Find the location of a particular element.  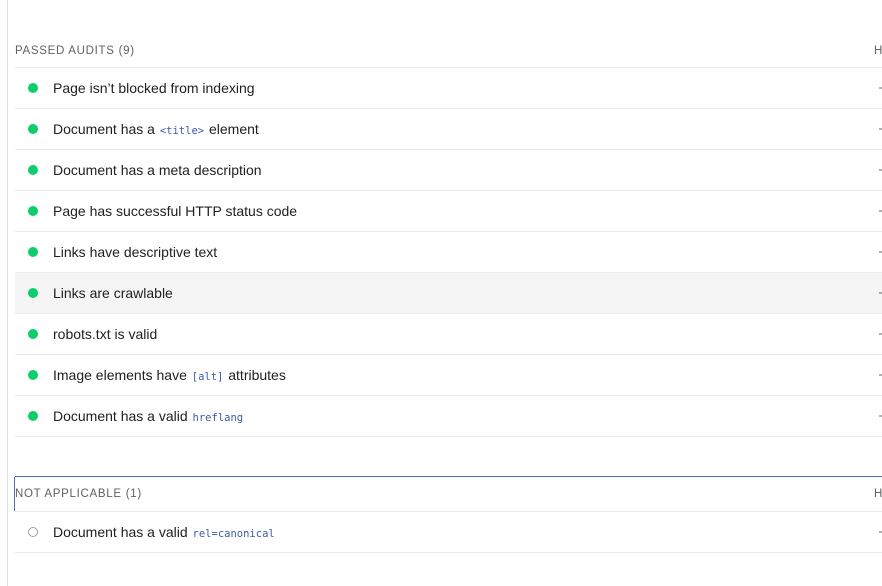

audit-title: Document has a valid hreflang is located at coordinates (148, 416).